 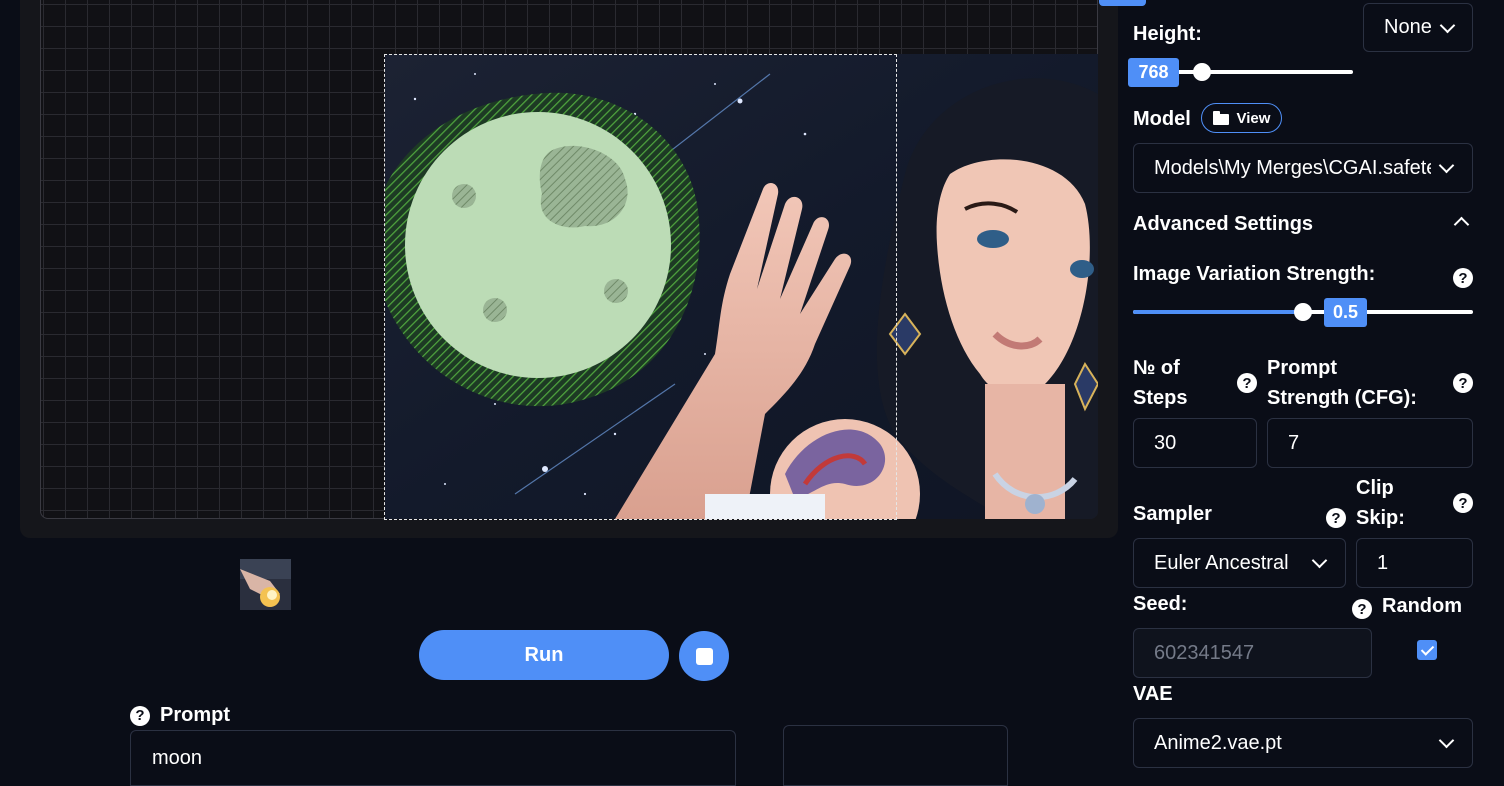 I want to click on random-seed-checkbox, so click(x=1427, y=650).